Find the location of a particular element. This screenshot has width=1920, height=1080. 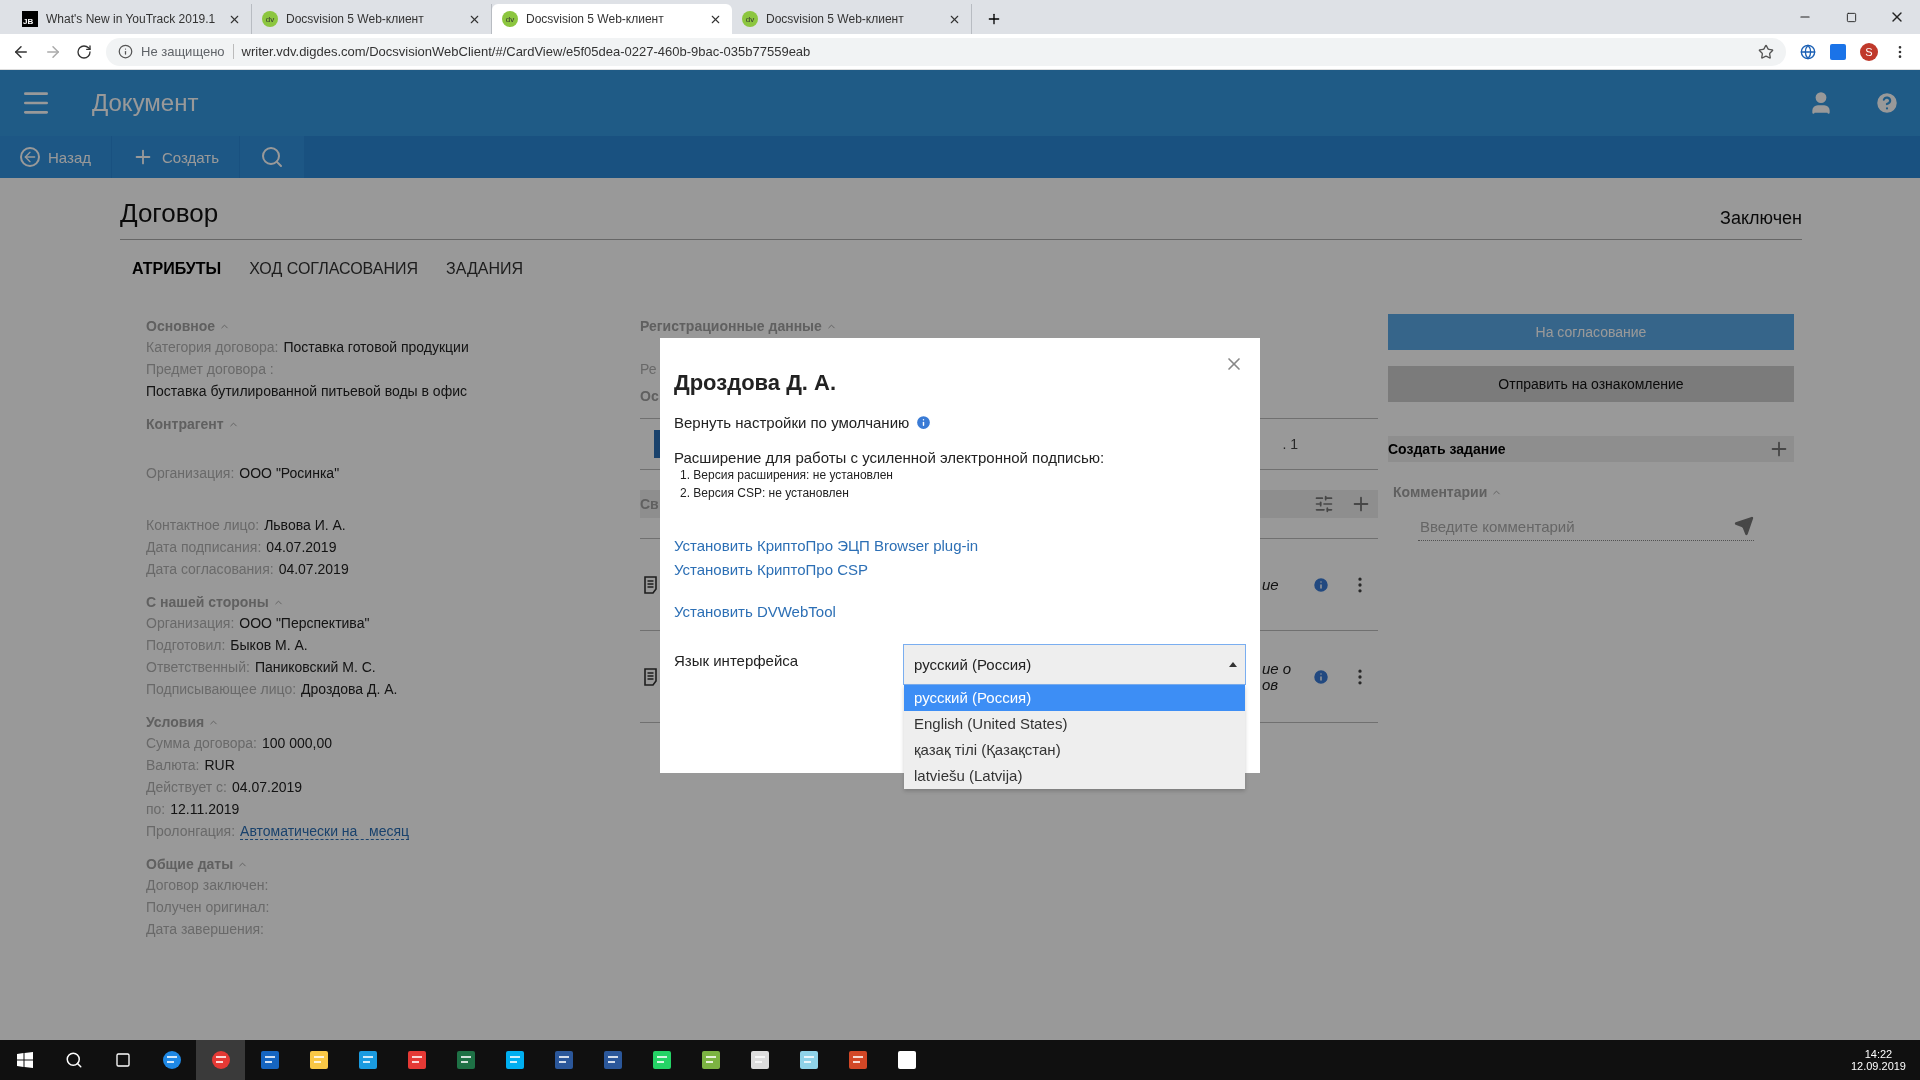

dialog-title: Дроздова Д. А. is located at coordinates (756, 383).